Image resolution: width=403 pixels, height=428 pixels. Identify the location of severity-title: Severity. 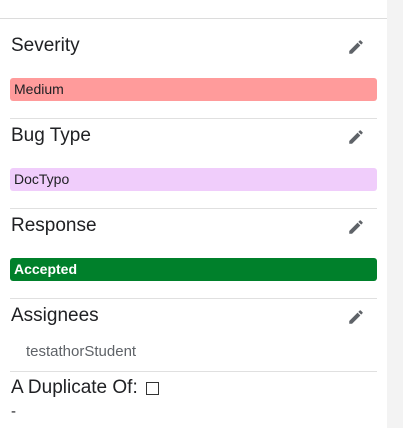
(45, 45).